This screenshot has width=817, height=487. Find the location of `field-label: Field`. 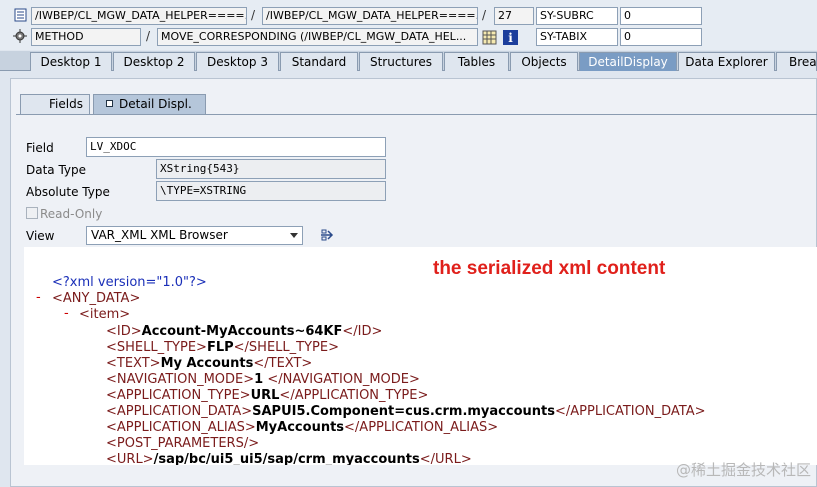

field-label: Field is located at coordinates (40, 148).